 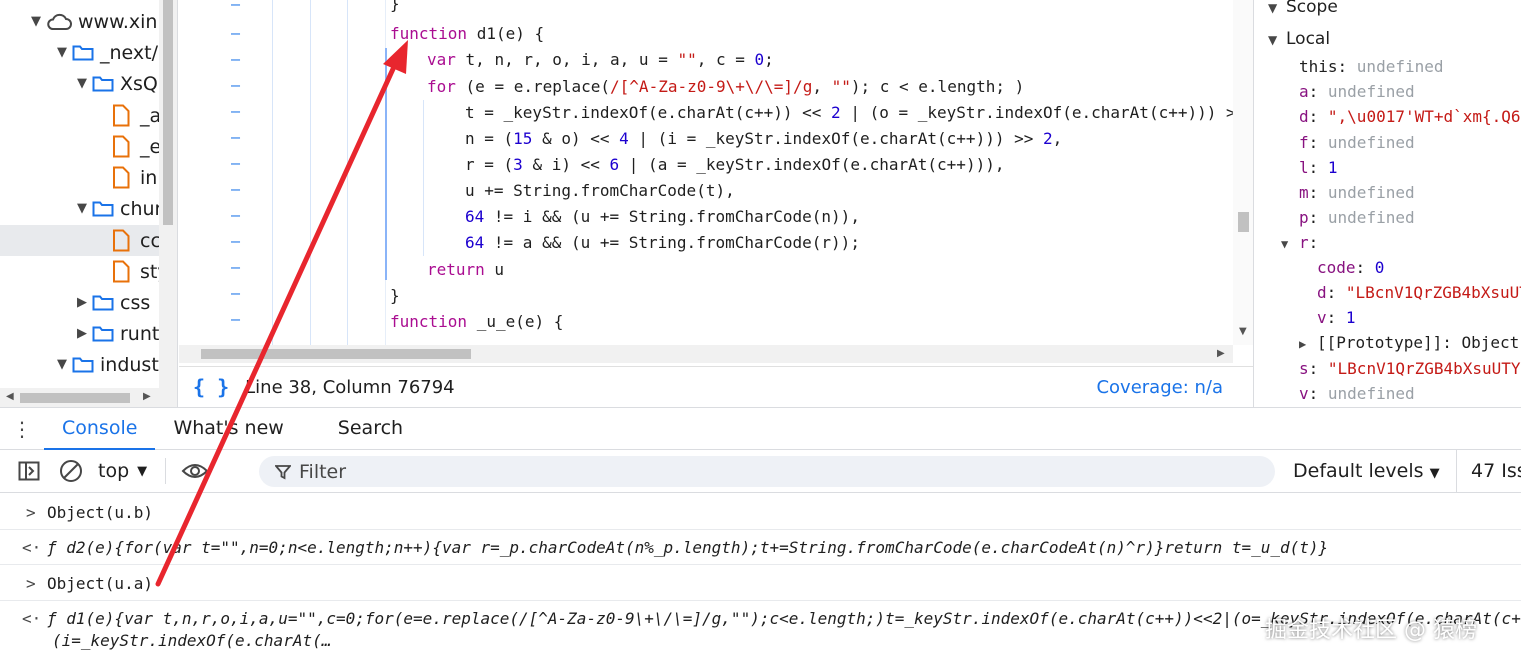 I want to click on console-row: > Object(u.b), so click(x=760, y=511).